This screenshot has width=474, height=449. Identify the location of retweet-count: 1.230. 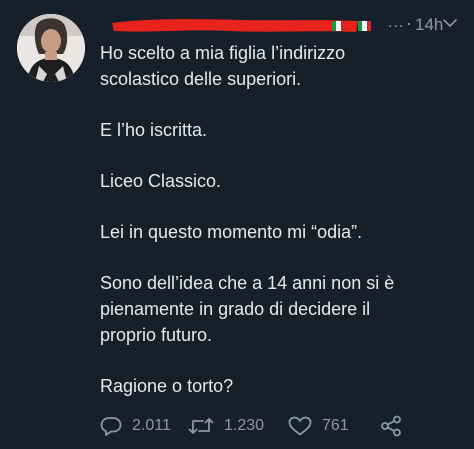
(244, 425).